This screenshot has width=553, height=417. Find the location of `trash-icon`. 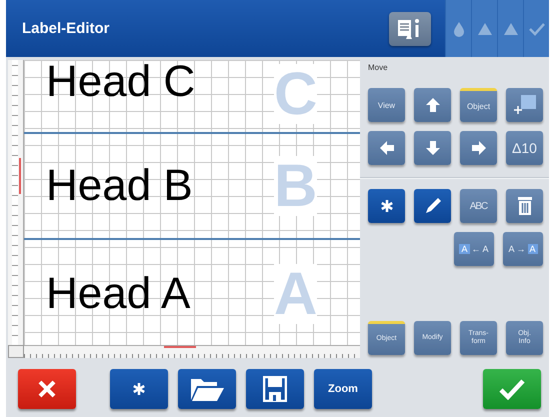

trash-icon is located at coordinates (524, 206).